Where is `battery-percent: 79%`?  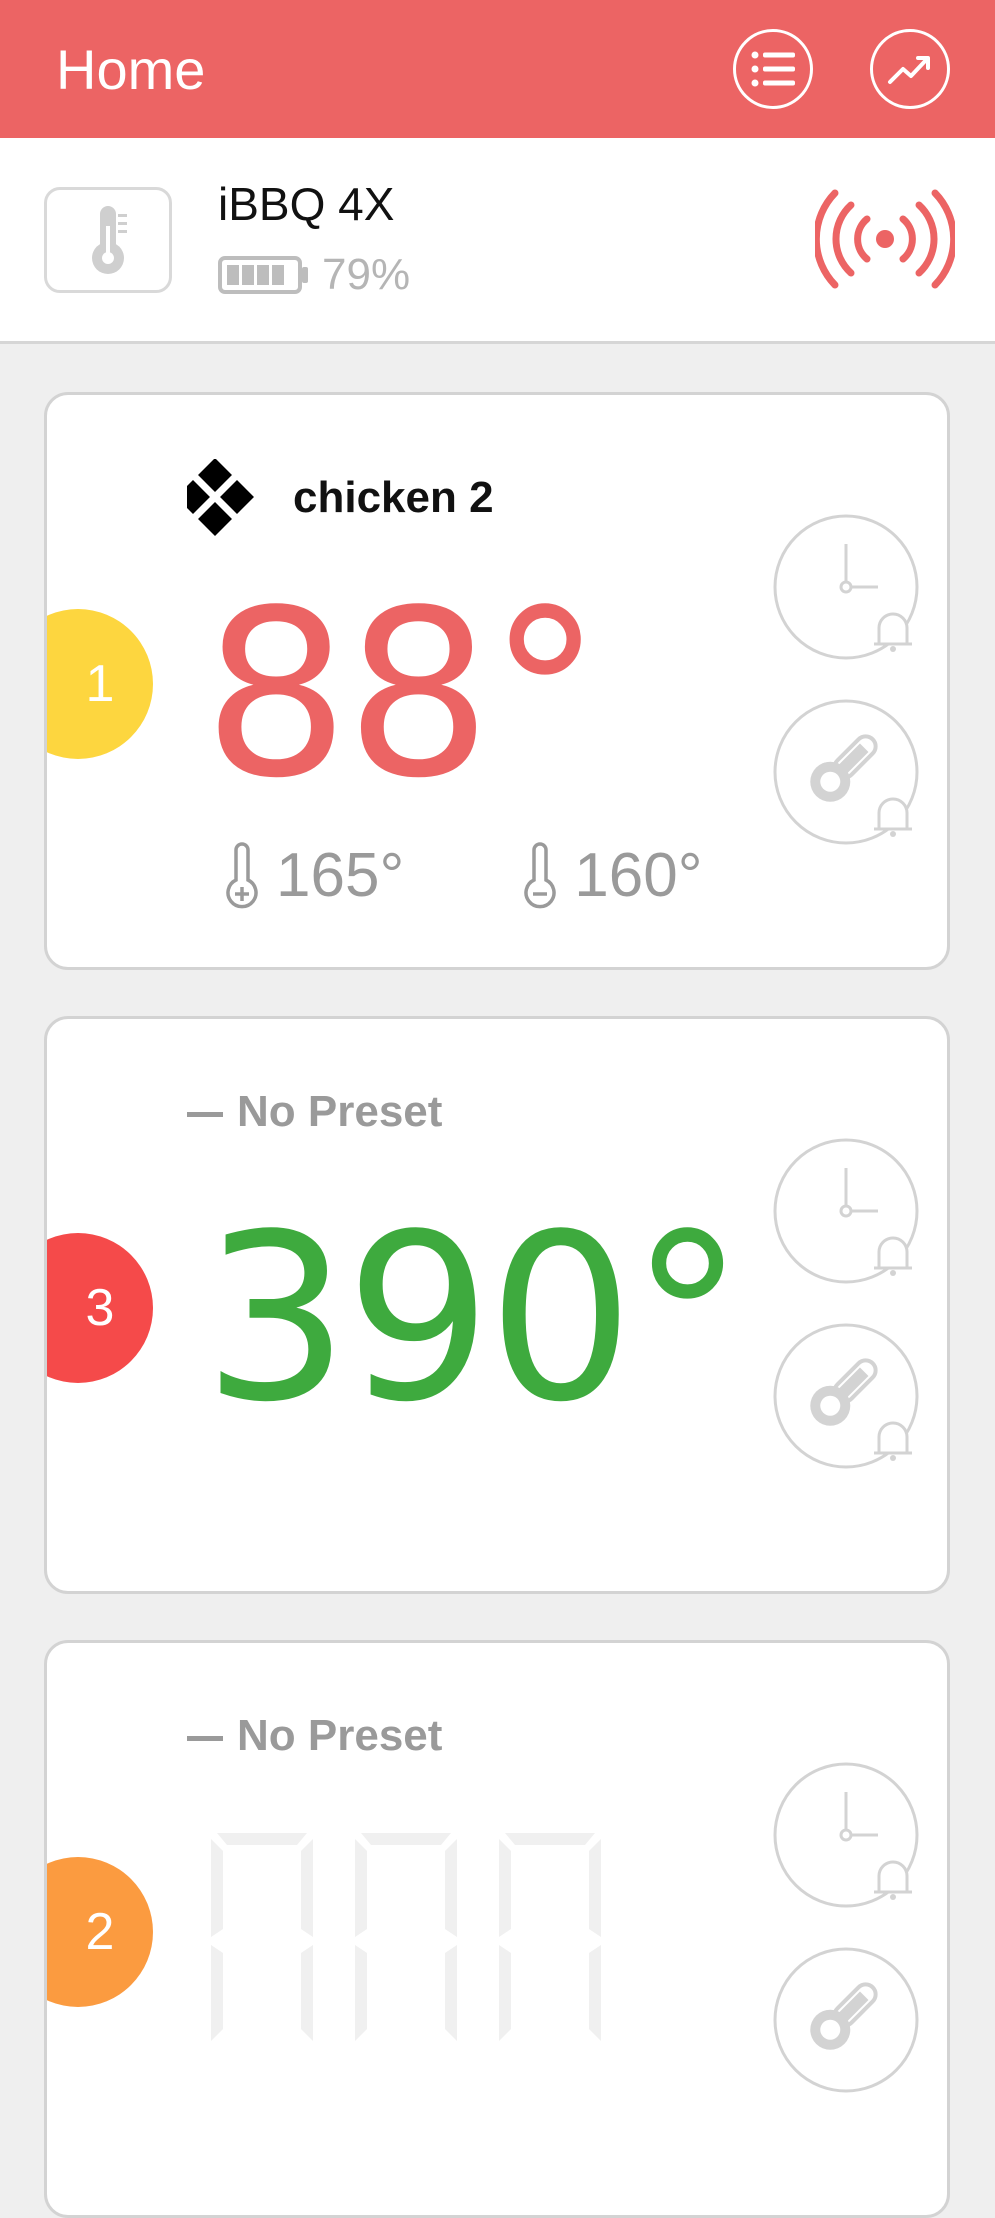
battery-percent: 79% is located at coordinates (366, 274).